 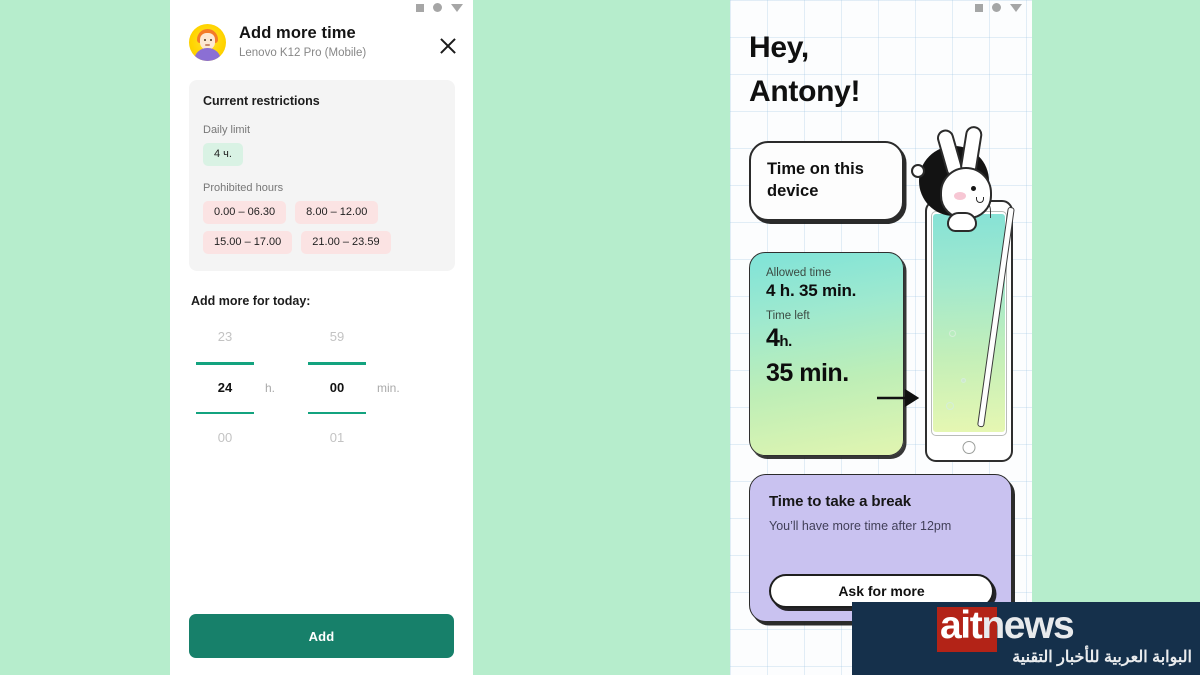 I want to click on hours-unit-label: h., so click(x=270, y=388).